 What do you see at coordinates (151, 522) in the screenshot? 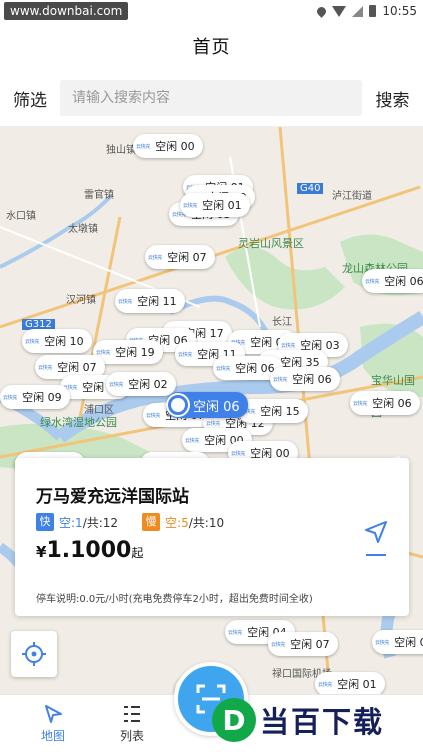
I see `slow-charge-tag: 慢` at bounding box center [151, 522].